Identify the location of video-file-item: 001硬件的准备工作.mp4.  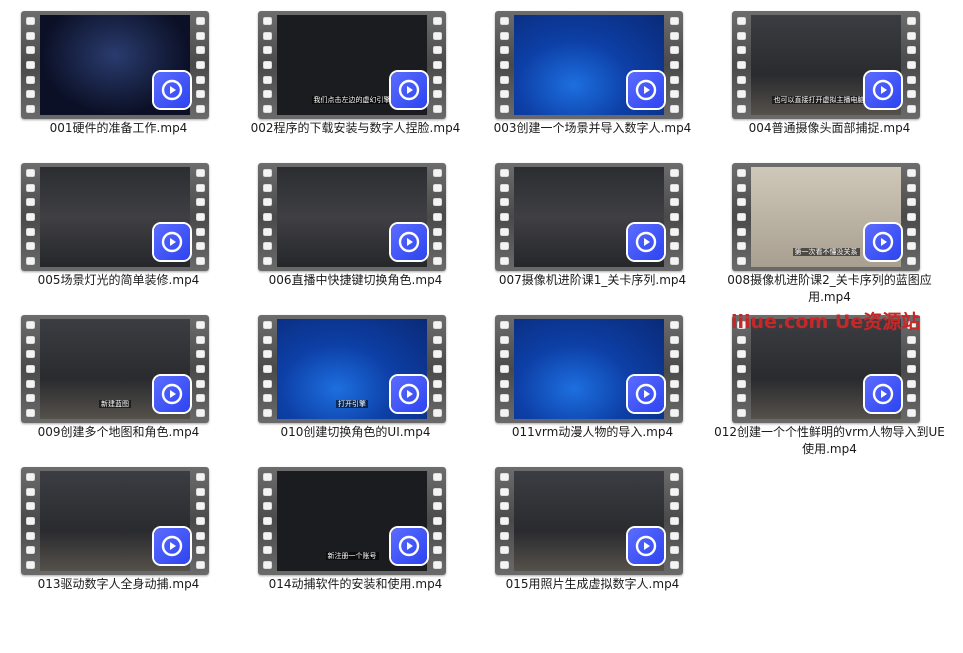
(118, 75).